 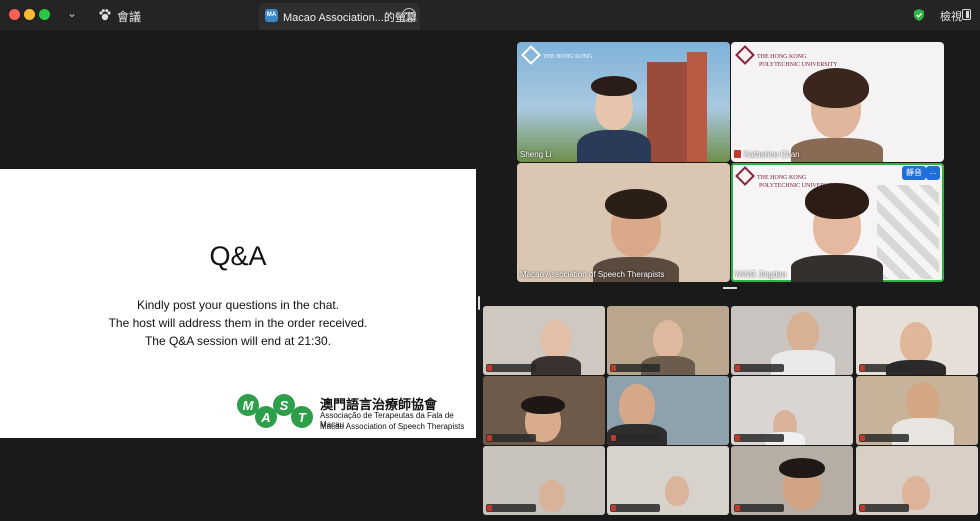 I want to click on polyu-logo: THE HONG KONG POLYTECHNIC UNIVERSITY, so click(x=786, y=57).